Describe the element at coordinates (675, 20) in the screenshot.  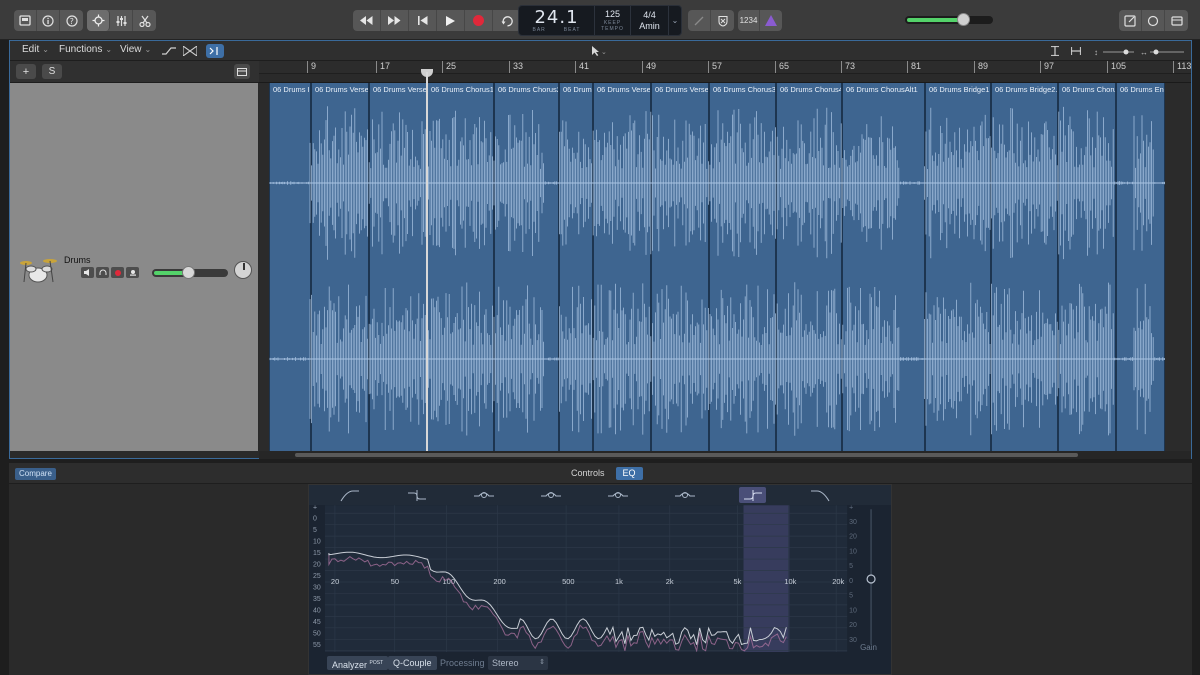
I see `lcd-menu: ⌄` at that location.